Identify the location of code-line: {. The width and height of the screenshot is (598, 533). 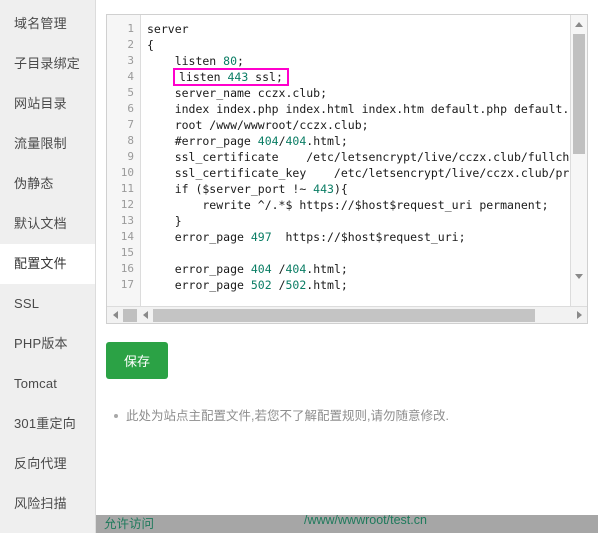
(358, 45).